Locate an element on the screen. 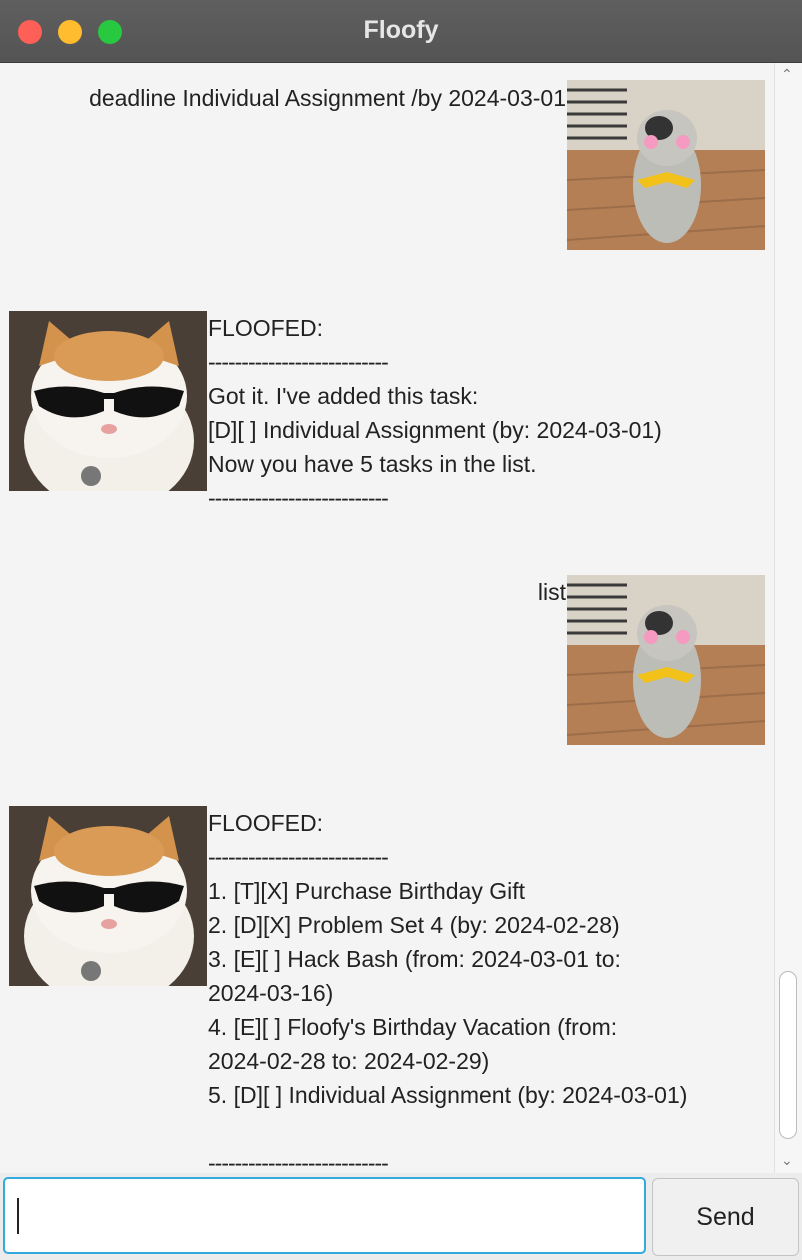  scrollbar-thumb is located at coordinates (788, 1055).